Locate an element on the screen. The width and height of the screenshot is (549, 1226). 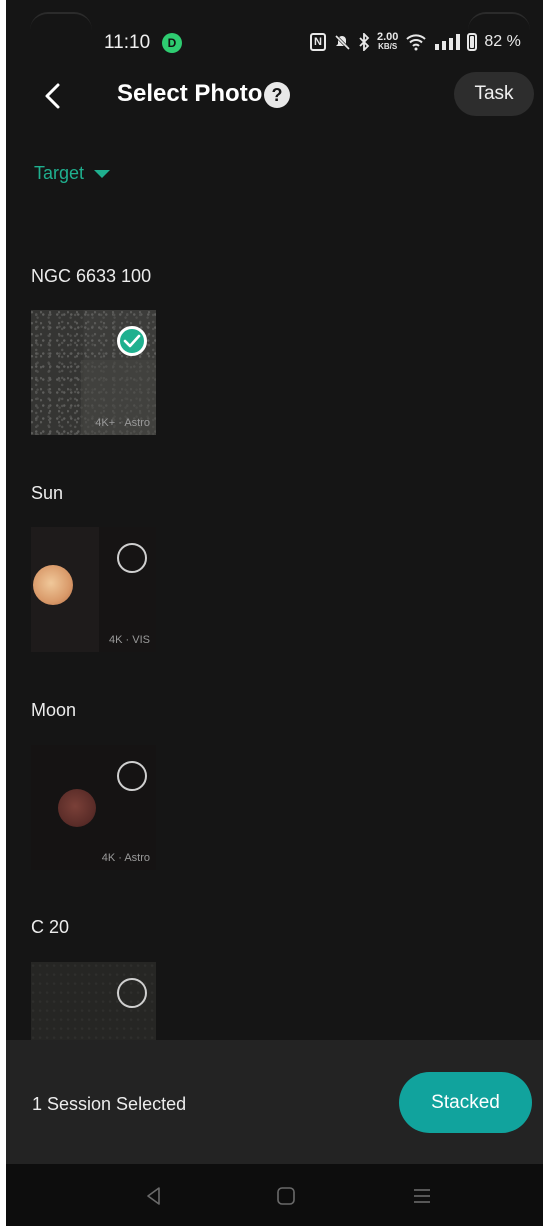
session-title: NGC 6633 100 is located at coordinates (91, 276).